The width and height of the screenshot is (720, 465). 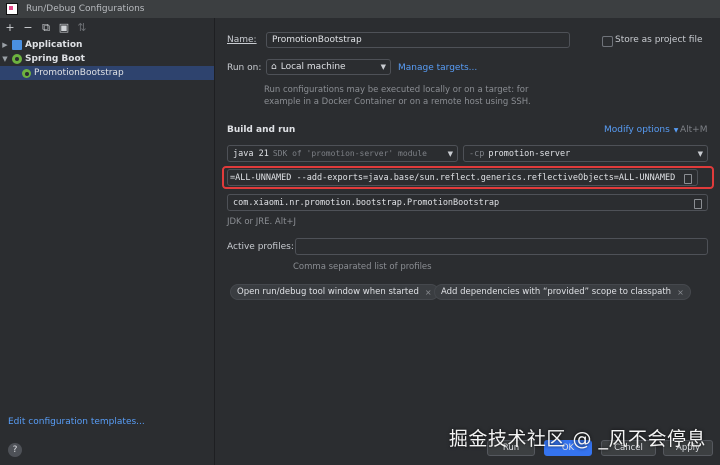 I want to click on run-on-value: Local machine, so click(x=313, y=67).